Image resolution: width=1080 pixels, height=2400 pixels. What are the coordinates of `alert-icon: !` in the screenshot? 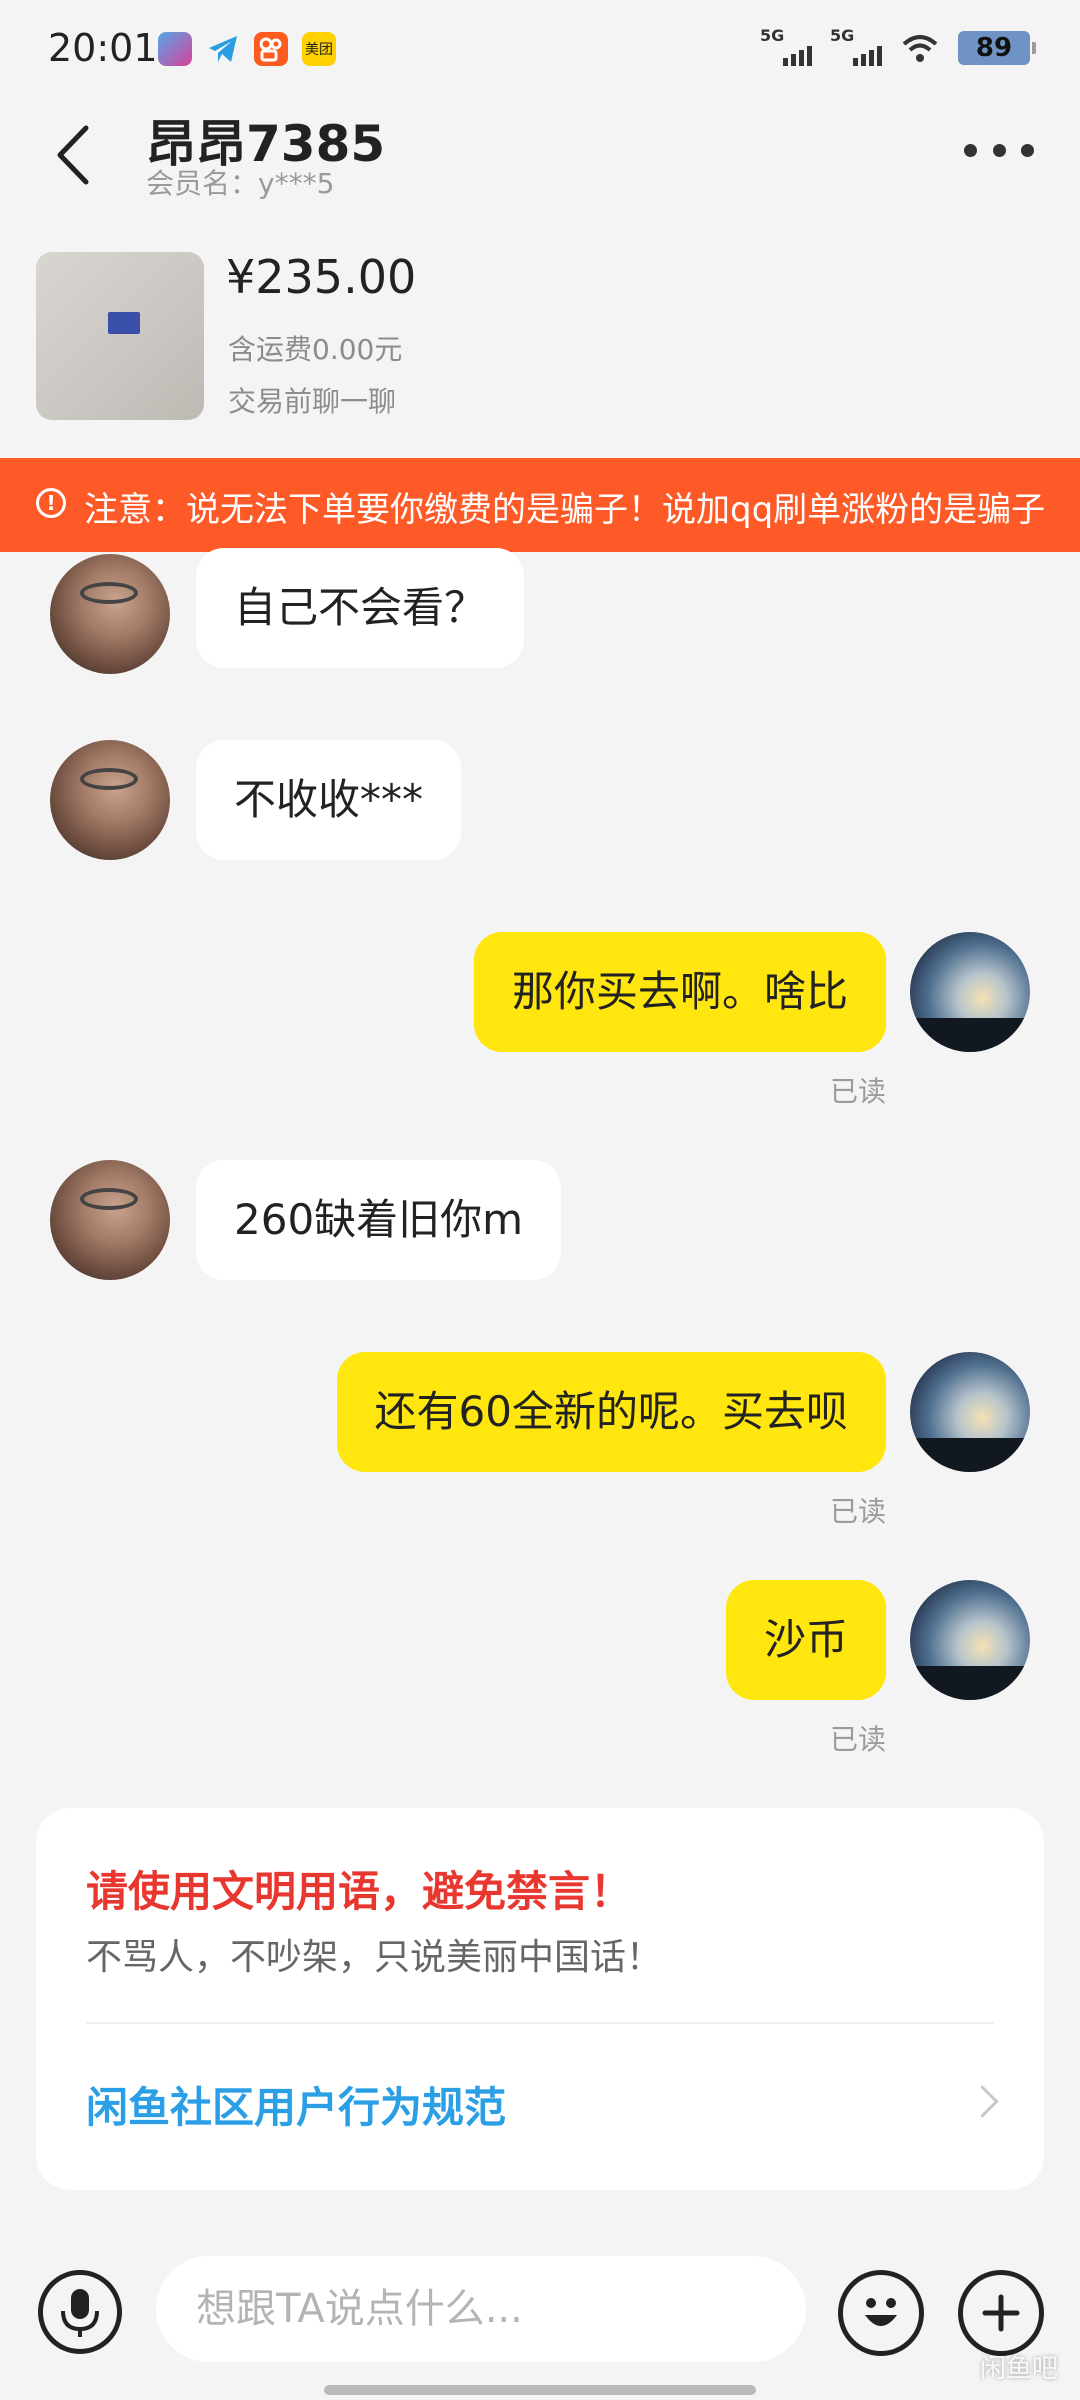 It's located at (51, 503).